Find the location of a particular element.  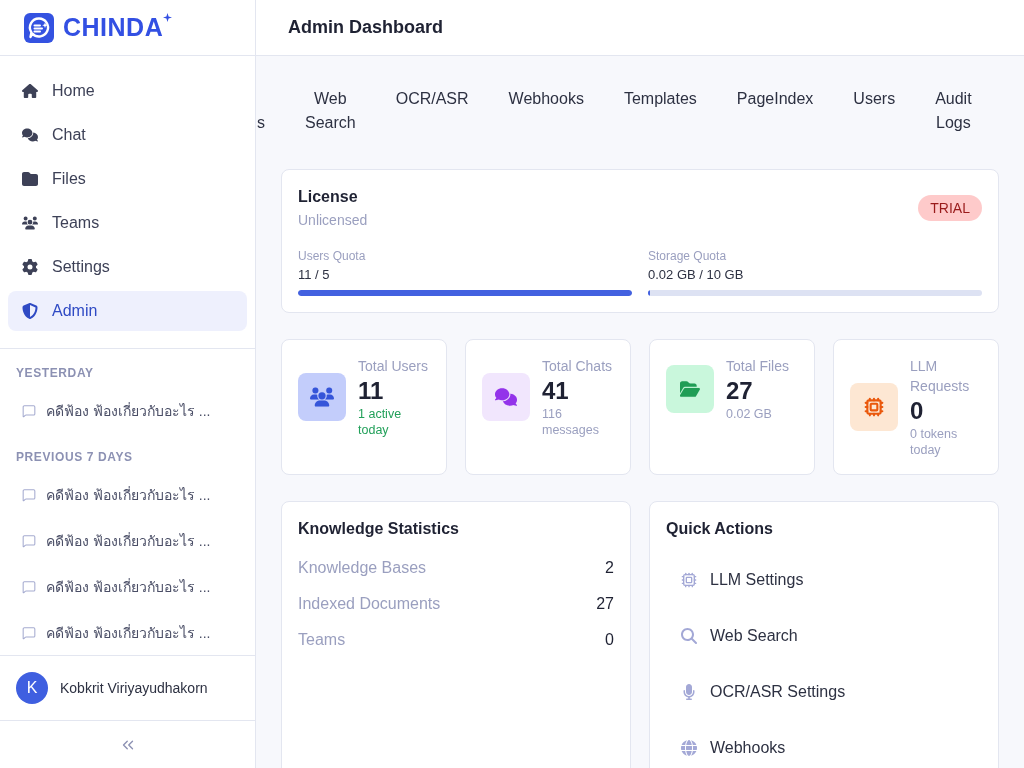

stat-title: Total Files is located at coordinates (758, 366).